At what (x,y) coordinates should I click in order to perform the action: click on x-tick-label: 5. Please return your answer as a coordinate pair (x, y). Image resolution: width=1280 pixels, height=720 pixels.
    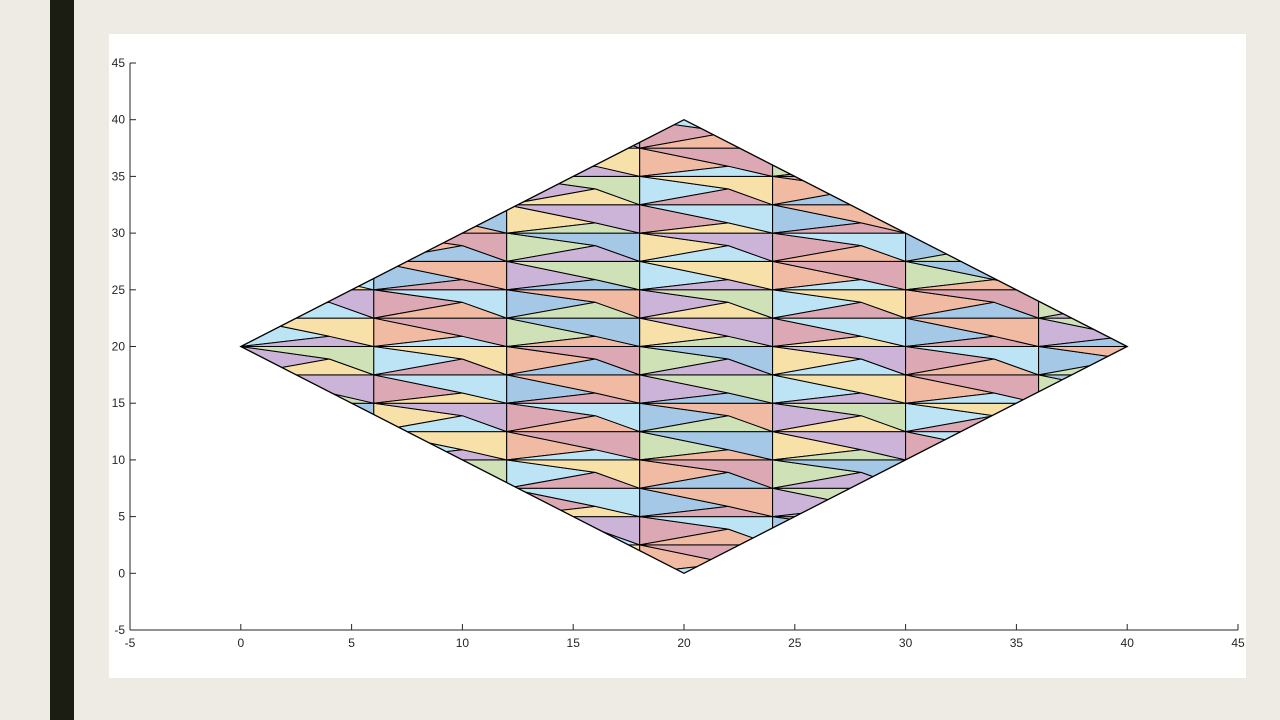
    Looking at the image, I should click on (351, 643).